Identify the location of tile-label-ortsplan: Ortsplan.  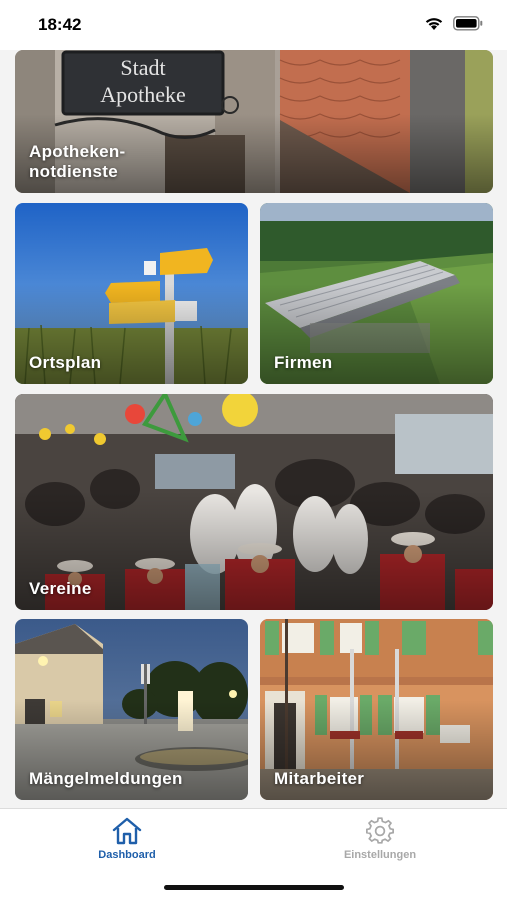
(65, 362).